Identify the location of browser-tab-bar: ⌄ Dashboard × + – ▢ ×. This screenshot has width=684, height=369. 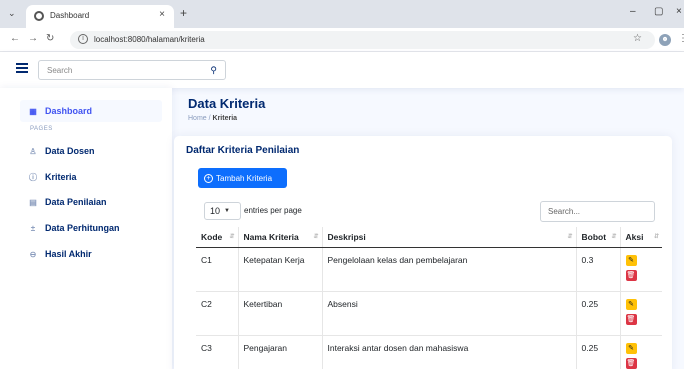
(342, 14).